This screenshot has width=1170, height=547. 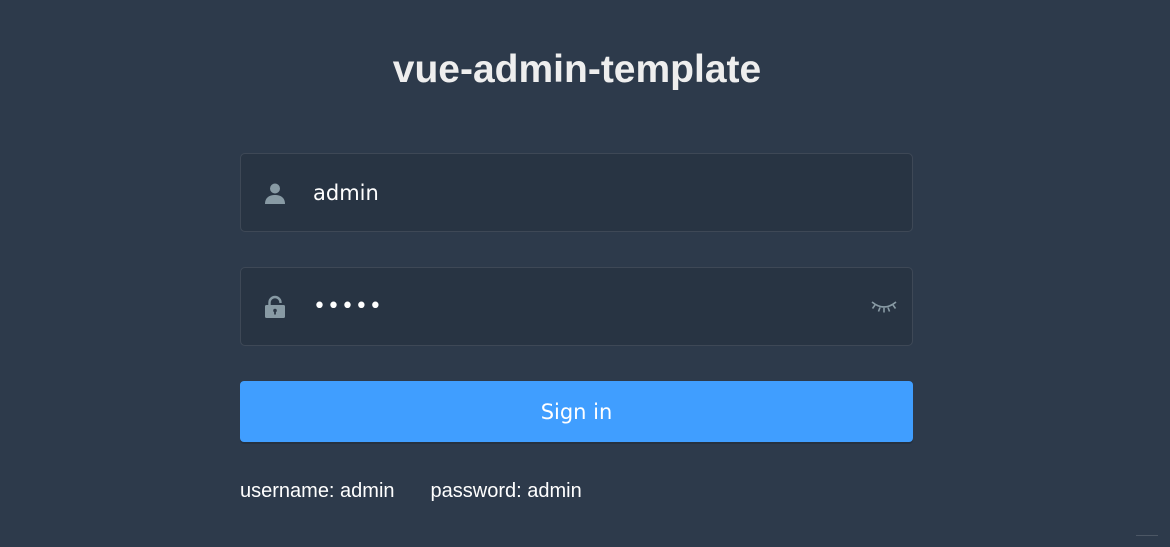 I want to click on login-tips: username: admin password: admin, so click(x=411, y=491).